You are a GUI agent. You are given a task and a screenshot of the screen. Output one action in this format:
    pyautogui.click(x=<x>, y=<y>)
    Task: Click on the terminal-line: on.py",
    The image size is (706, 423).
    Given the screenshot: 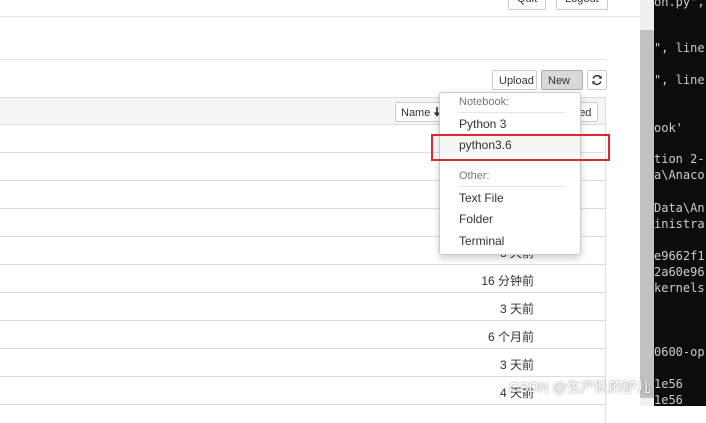 What is the action you would take?
    pyautogui.click(x=679, y=4)
    